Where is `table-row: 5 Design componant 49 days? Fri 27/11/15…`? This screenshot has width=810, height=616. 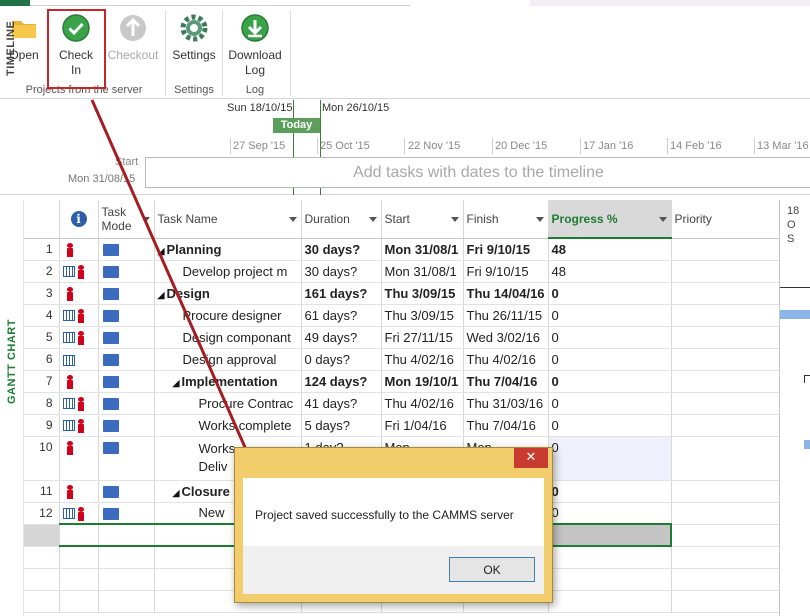 table-row: 5 Design componant 49 days? Fri 27/11/15… is located at coordinates (403, 337).